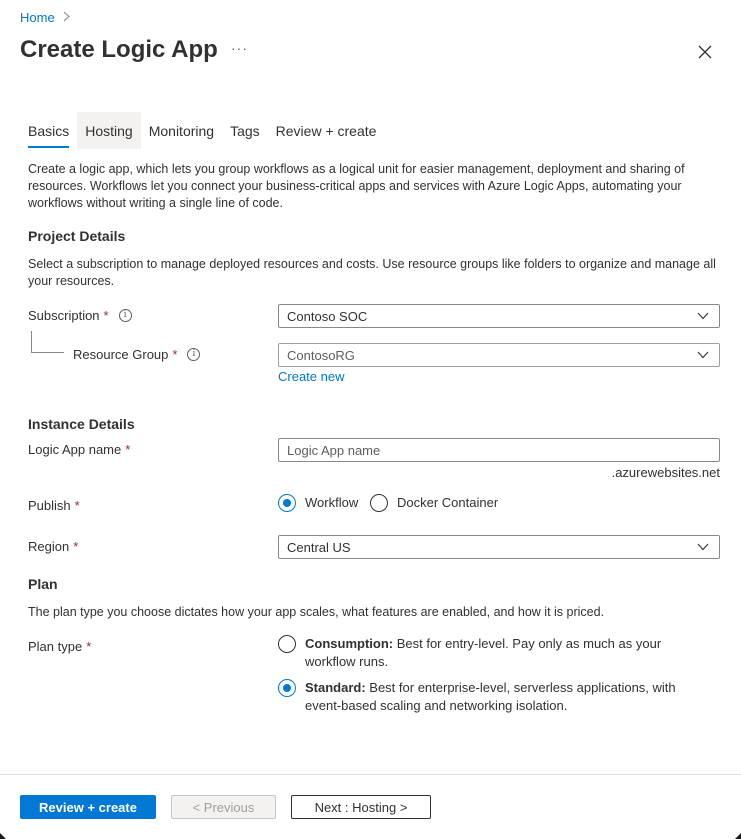  Describe the element at coordinates (64, 315) in the screenshot. I see `subscription-label-text: Subscription` at that location.